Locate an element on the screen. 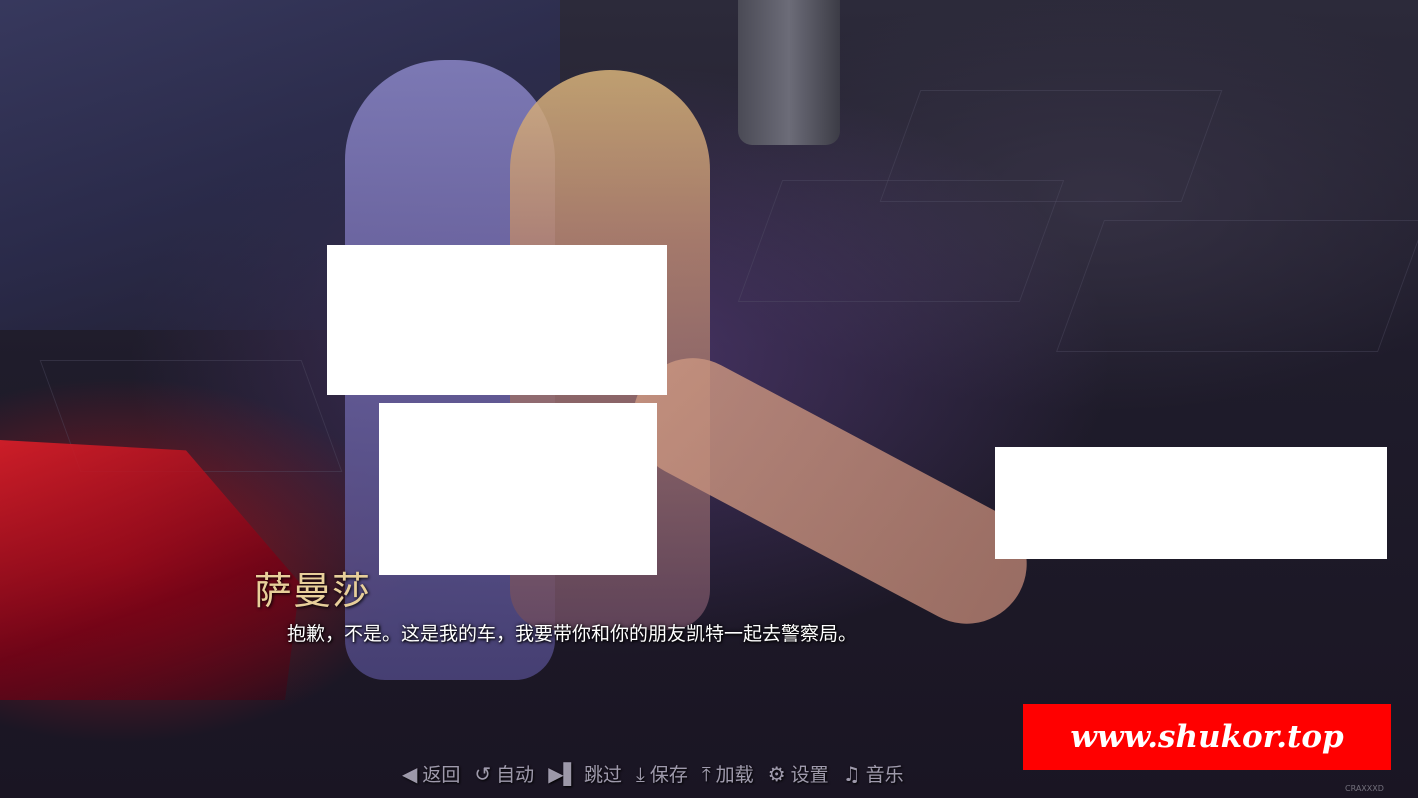 This screenshot has height=798, width=1418. credit-text: CRAXXXD is located at coordinates (1364, 788).